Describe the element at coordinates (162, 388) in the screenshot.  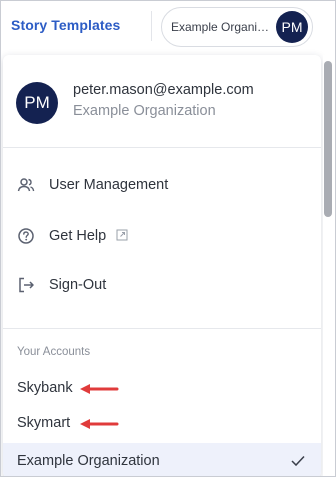
I see `account-item-skybank: Skybank` at that location.